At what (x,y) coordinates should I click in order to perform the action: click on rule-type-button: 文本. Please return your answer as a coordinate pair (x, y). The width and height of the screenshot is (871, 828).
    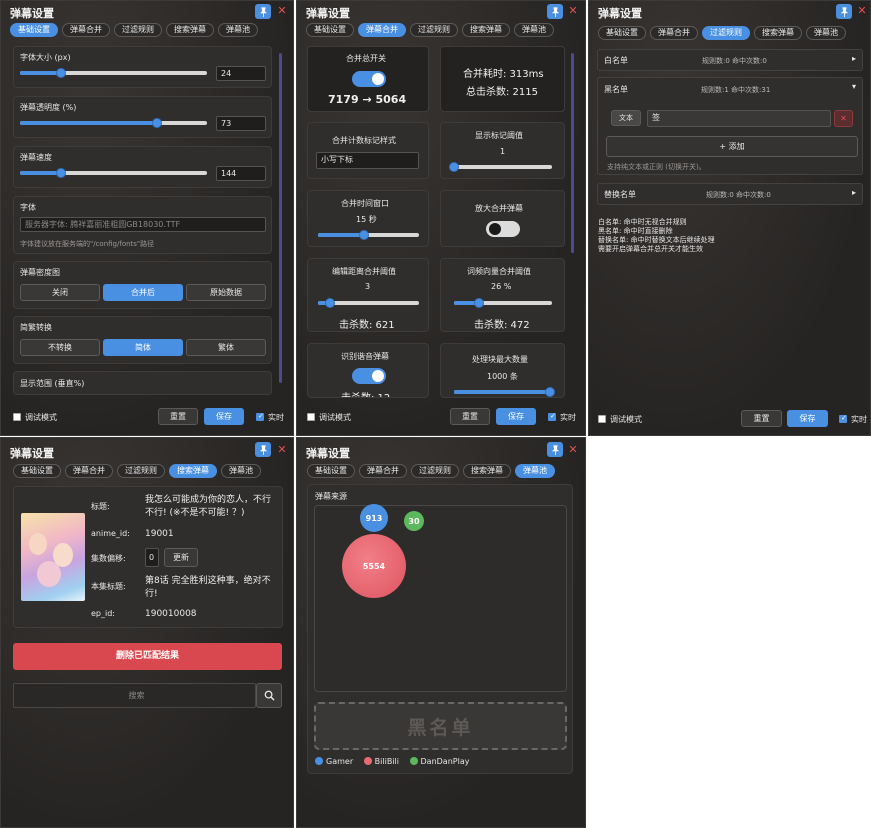
    Looking at the image, I should click on (626, 118).